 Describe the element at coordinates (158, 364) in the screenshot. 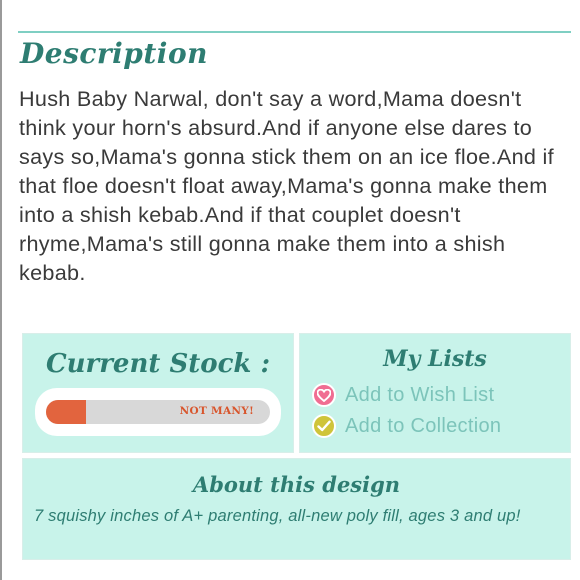

I see `current-stock-title: Current Stock :` at that location.